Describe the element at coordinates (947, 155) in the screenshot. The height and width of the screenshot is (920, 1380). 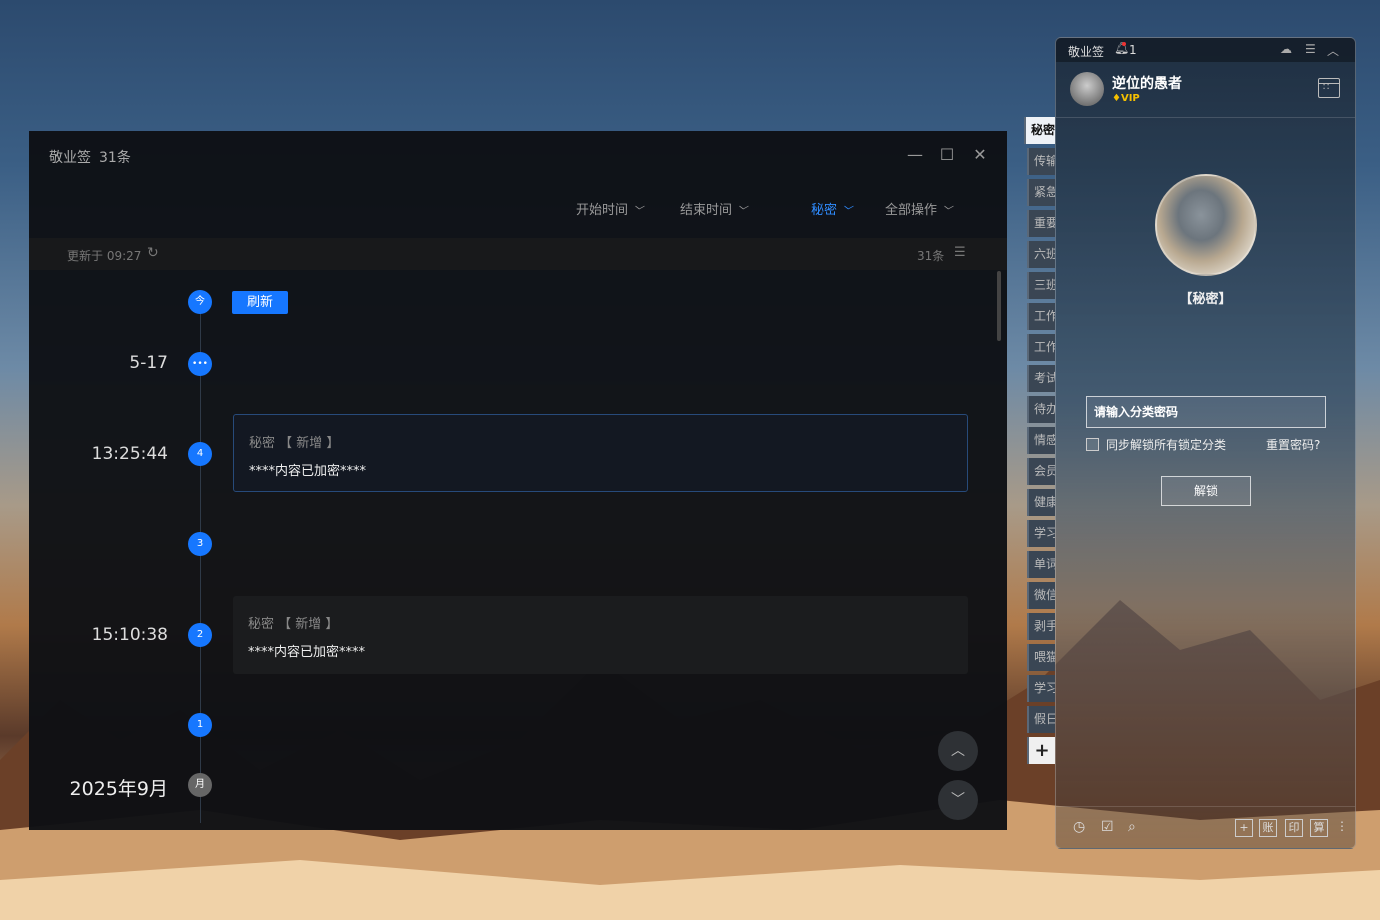
I see `maximize-icon: ☐` at that location.